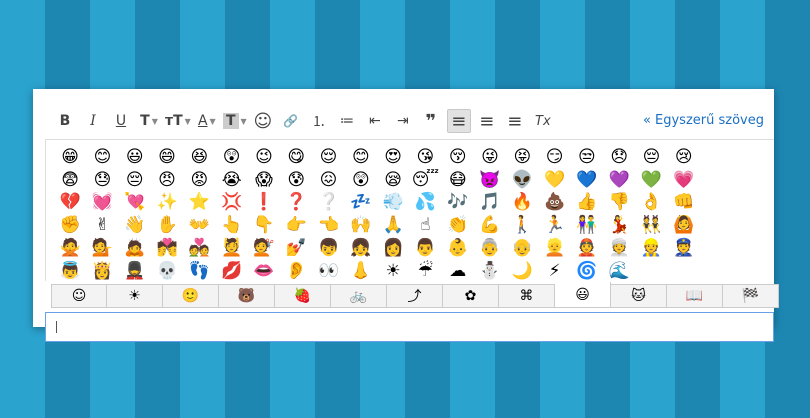 Image resolution: width=810 pixels, height=418 pixels. Describe the element at coordinates (587, 248) in the screenshot. I see `emoji-cell: 👲` at that location.